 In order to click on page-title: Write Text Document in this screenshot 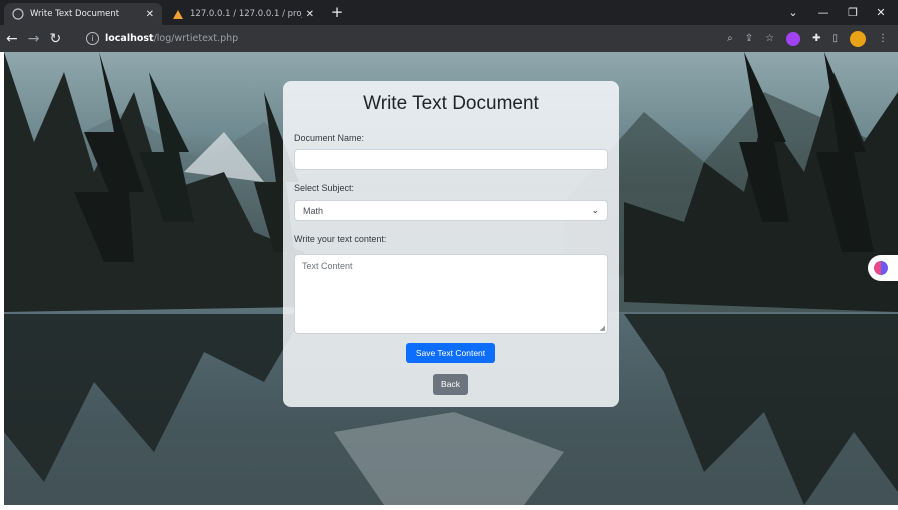, I will do `click(451, 103)`.